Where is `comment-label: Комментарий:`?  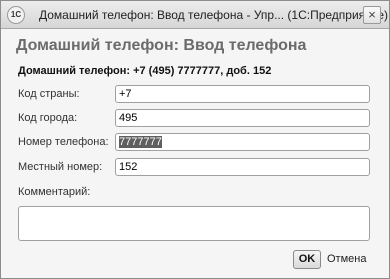 comment-label: Комментарий: is located at coordinates (54, 192).